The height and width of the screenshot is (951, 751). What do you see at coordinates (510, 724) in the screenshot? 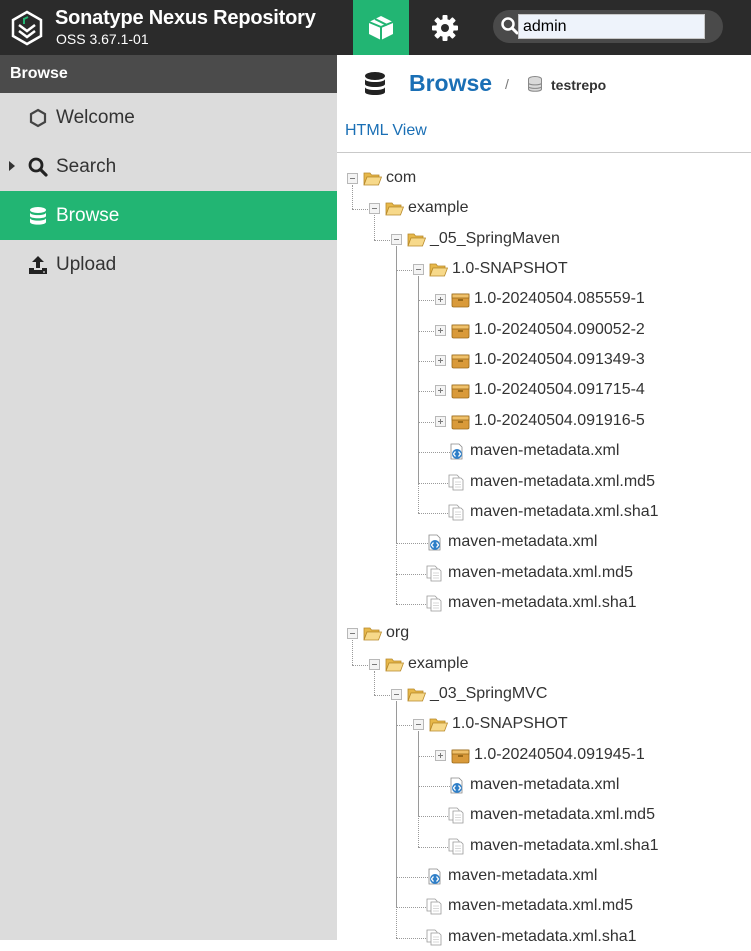
I see `tree-node-label: 1.0-SNAPSHOT` at bounding box center [510, 724].